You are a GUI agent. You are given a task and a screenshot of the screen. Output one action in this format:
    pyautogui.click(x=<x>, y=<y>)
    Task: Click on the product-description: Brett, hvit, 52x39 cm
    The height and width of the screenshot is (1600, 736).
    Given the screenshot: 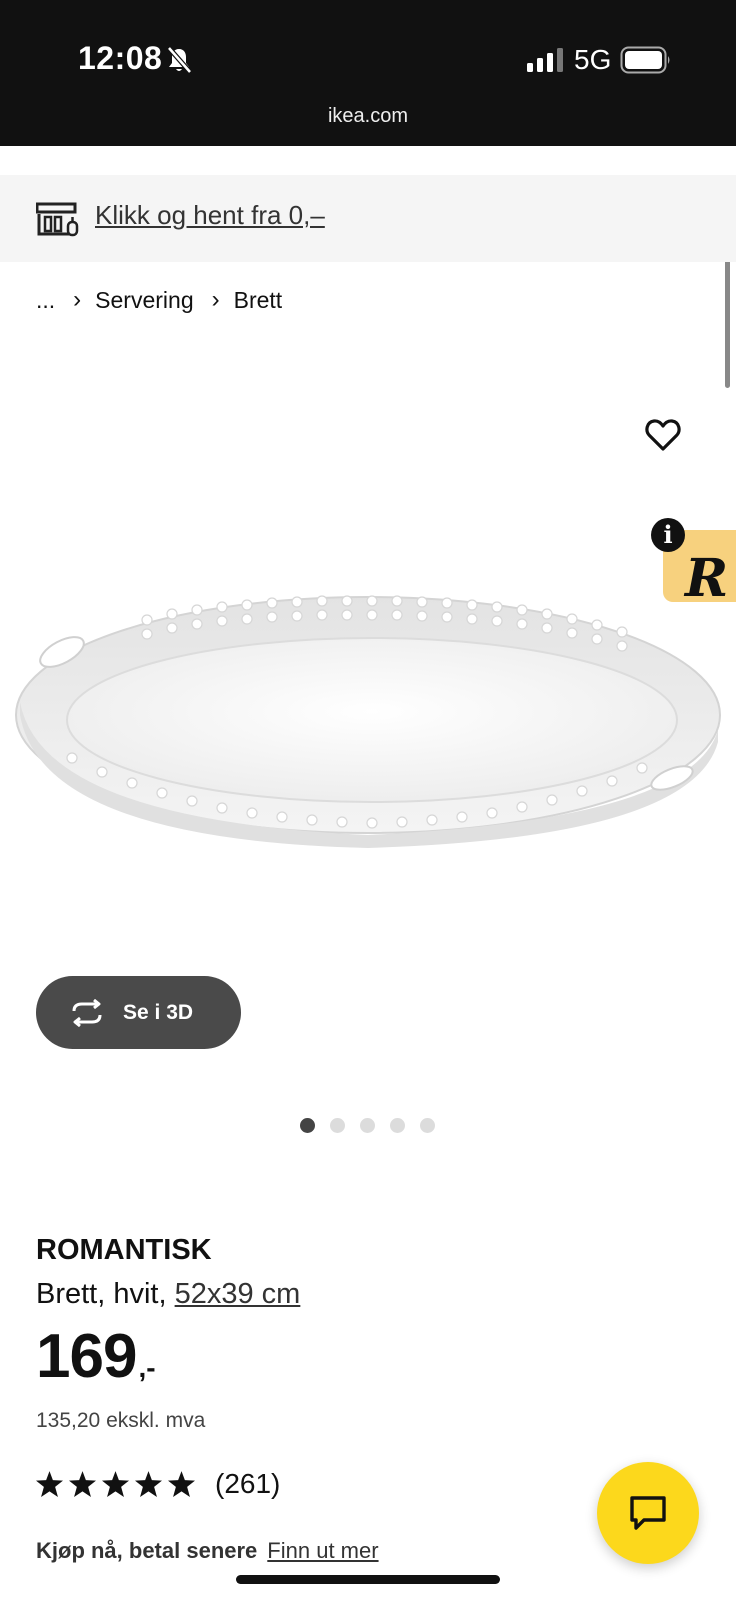 What is the action you would take?
    pyautogui.click(x=168, y=1294)
    